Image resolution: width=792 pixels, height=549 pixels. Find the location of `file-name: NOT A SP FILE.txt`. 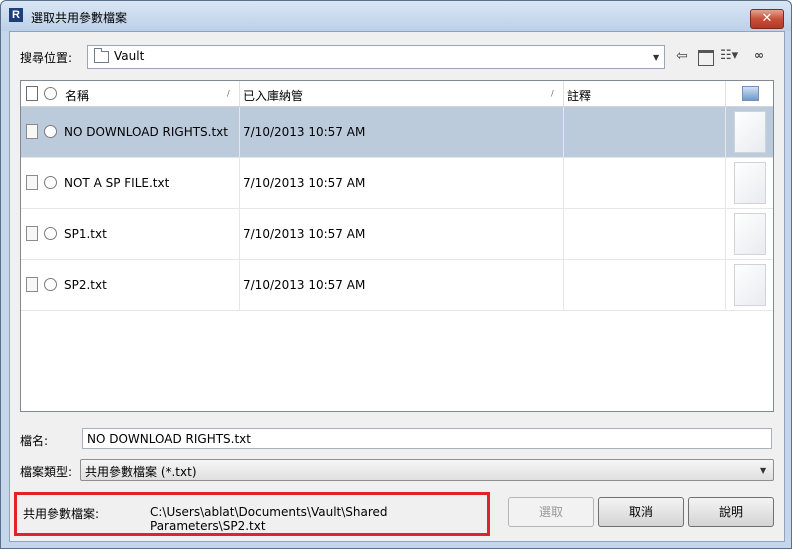

file-name: NOT A SP FILE.txt is located at coordinates (117, 183).